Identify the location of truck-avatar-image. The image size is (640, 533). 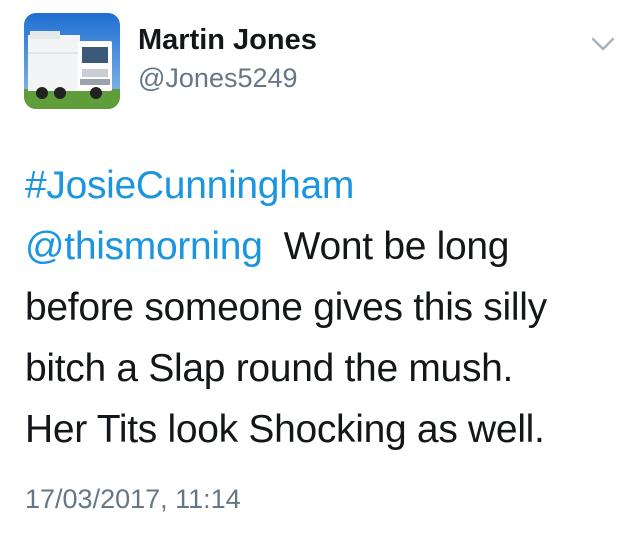
(72, 61).